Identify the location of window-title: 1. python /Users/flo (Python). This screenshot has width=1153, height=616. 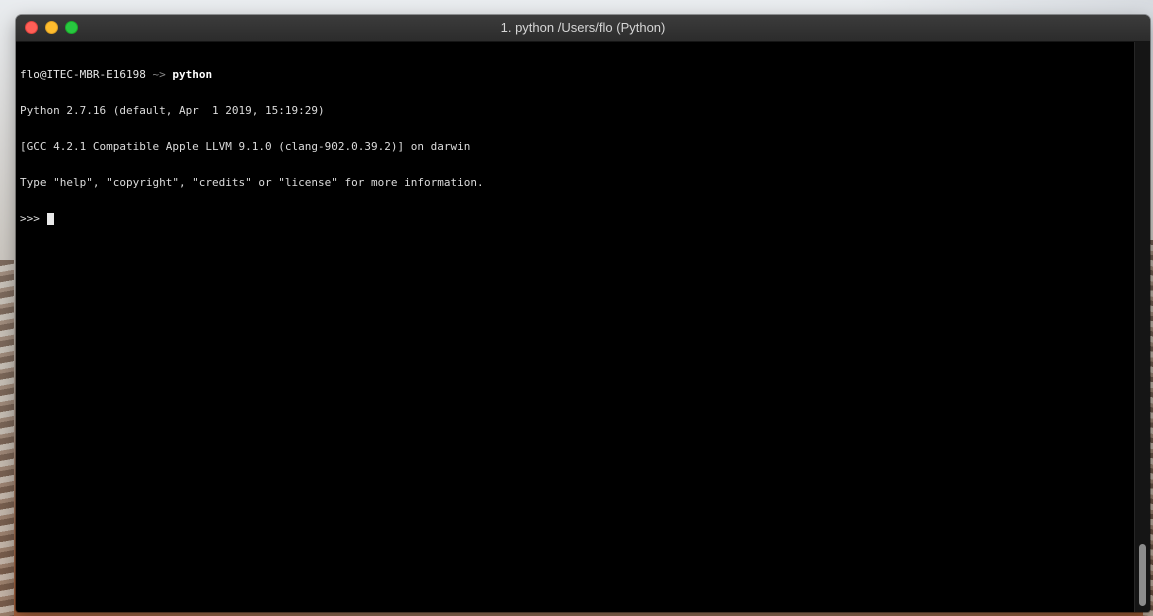
(583, 27).